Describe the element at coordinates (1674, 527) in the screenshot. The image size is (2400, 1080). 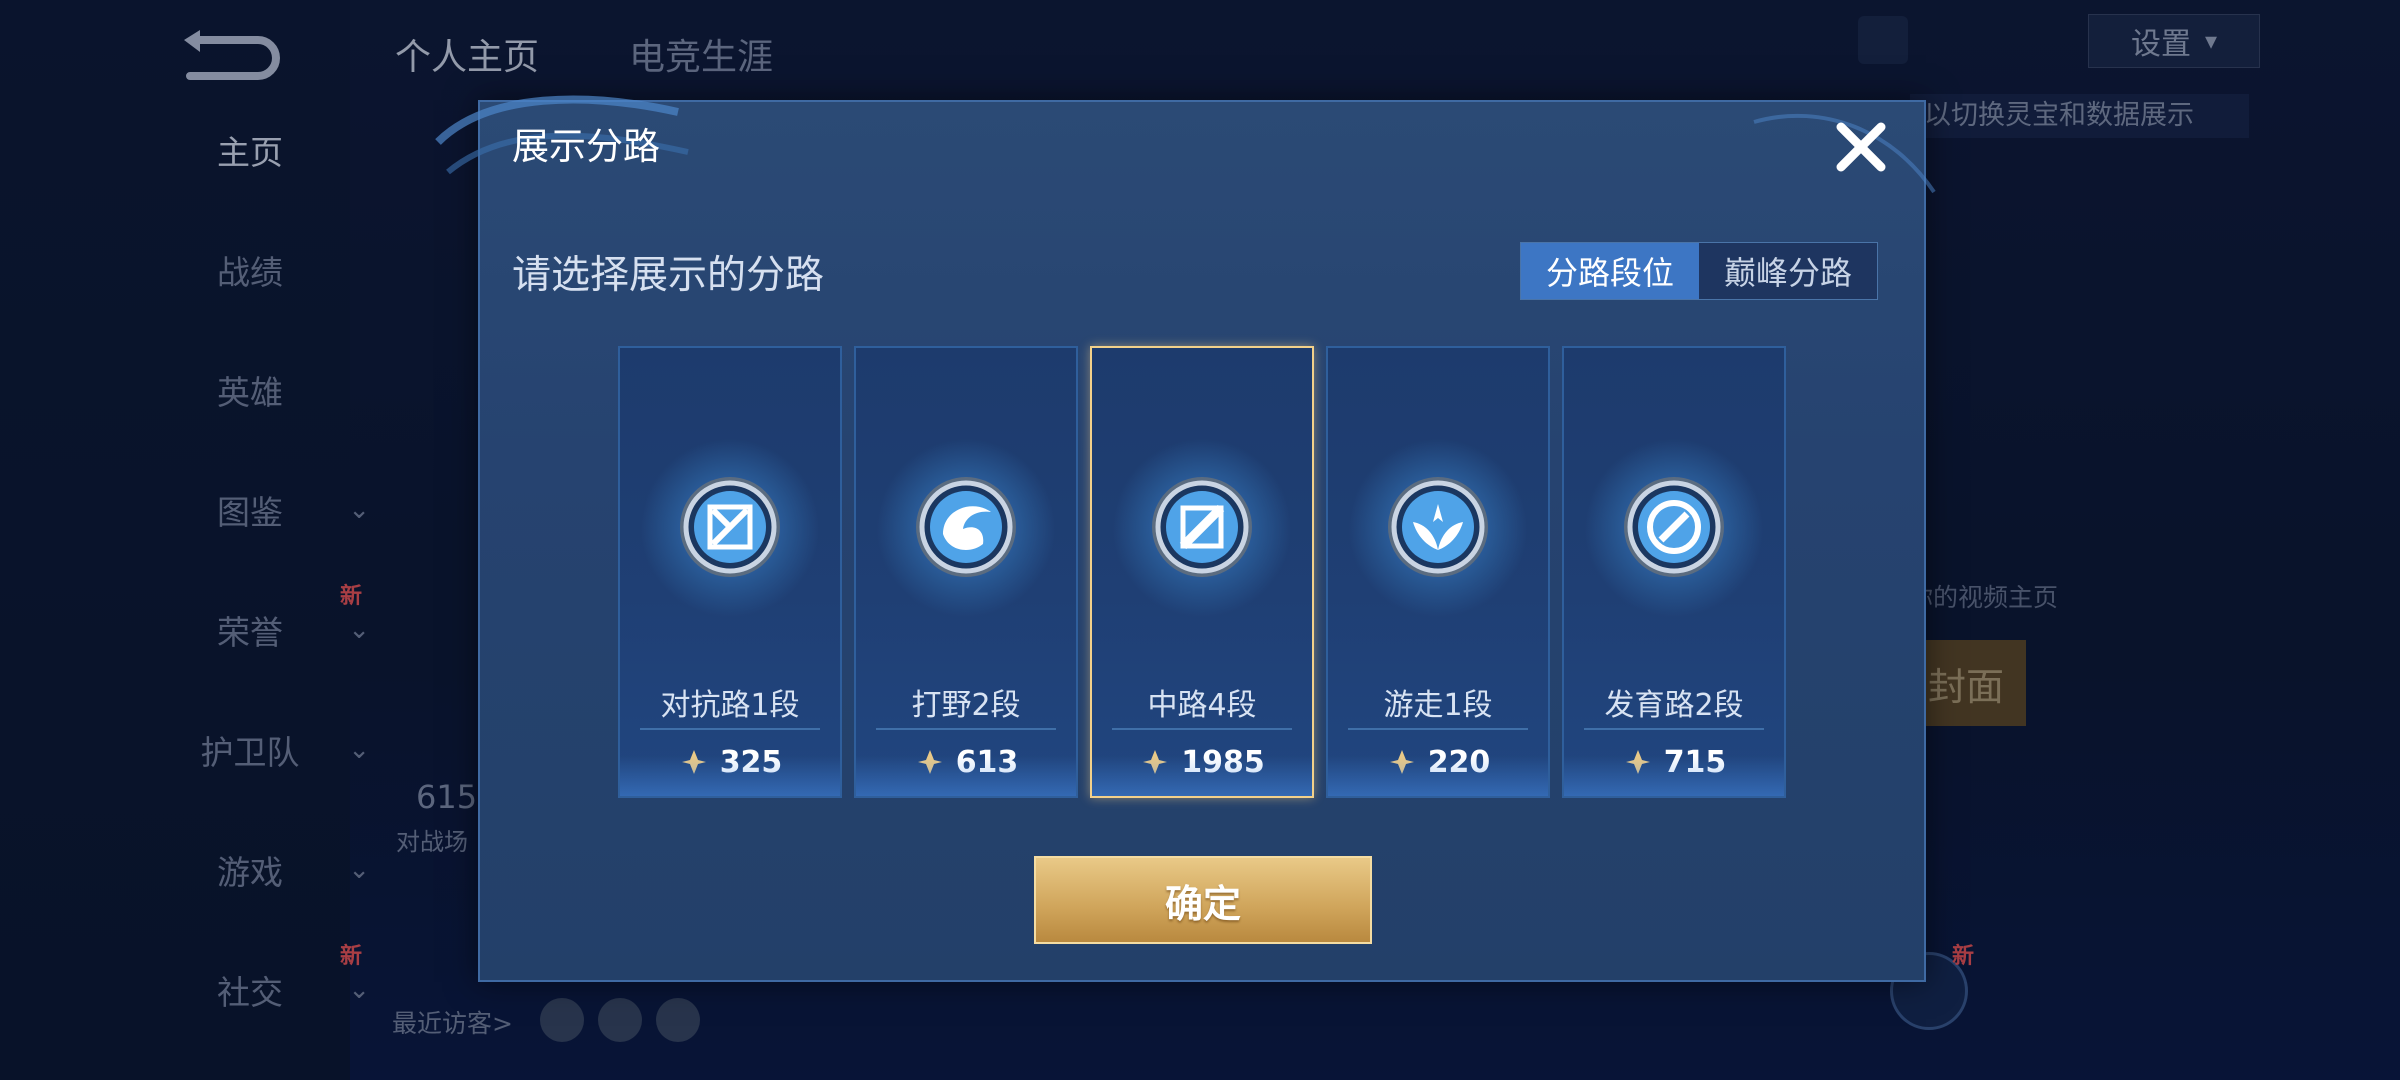
I see `farm-lane-icon` at that location.